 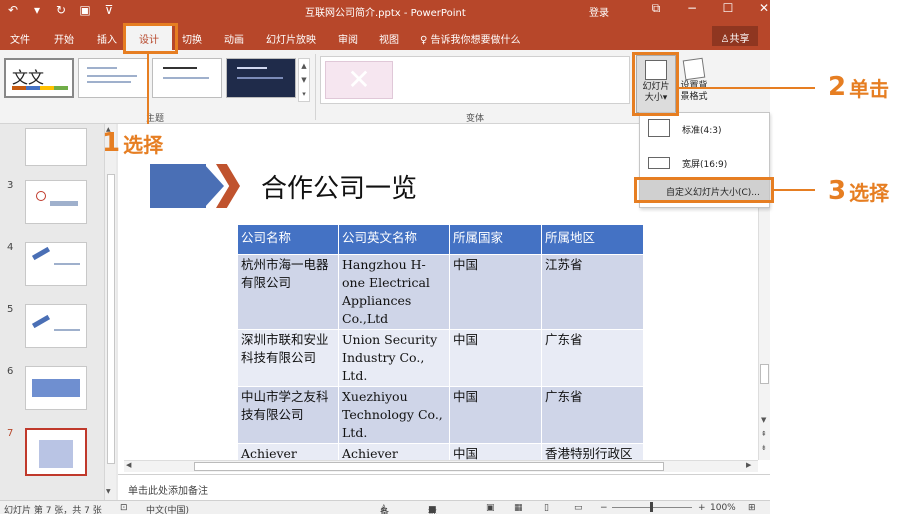 What do you see at coordinates (288, 415) in the screenshot?
I see `table-cell: 中山市学之友科技有限公司` at bounding box center [288, 415].